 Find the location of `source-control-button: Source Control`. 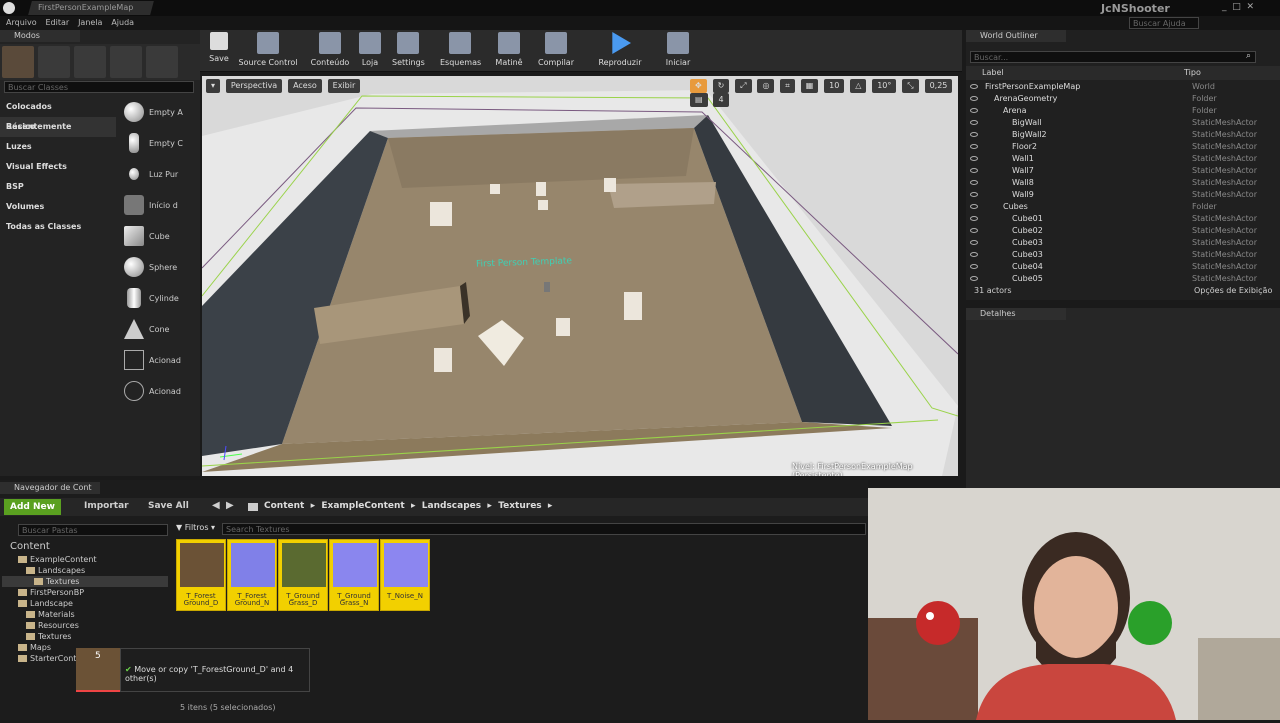

source-control-button: Source Control is located at coordinates (268, 49).